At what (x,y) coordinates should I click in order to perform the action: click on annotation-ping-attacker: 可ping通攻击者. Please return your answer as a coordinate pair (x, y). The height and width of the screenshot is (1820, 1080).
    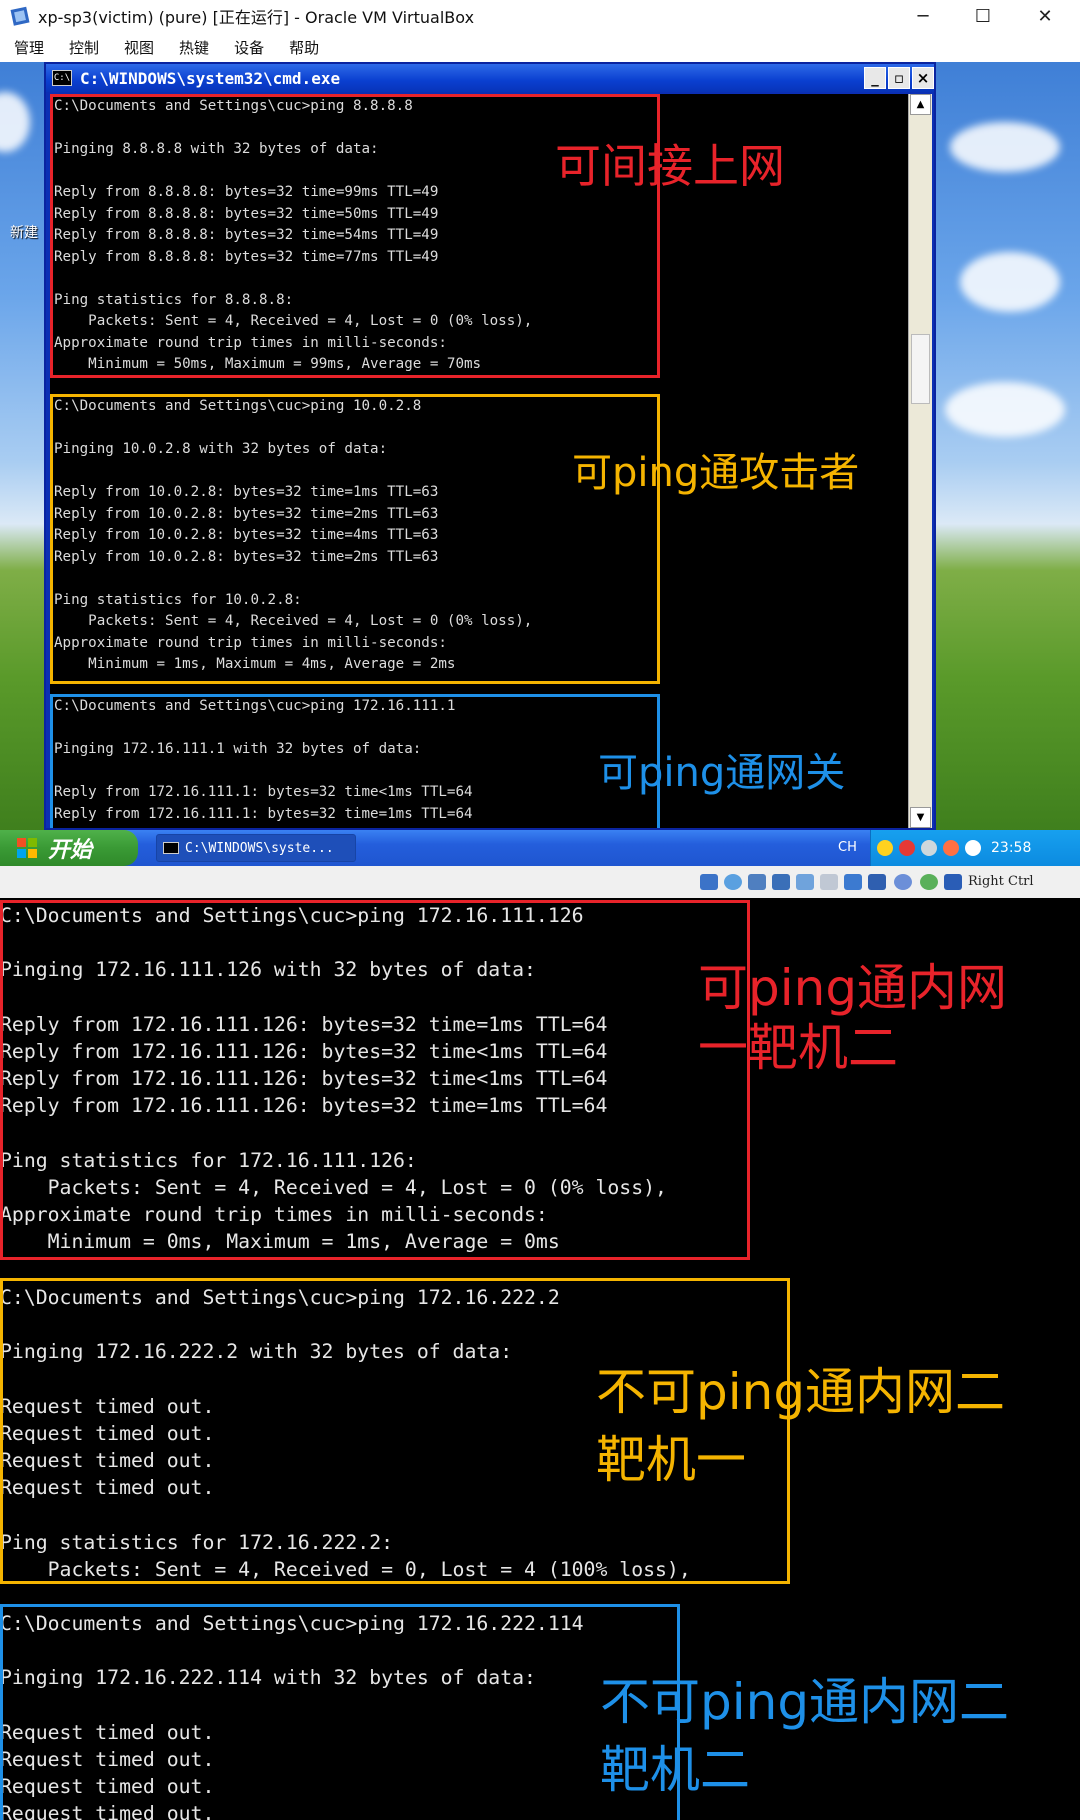
    Looking at the image, I should click on (716, 473).